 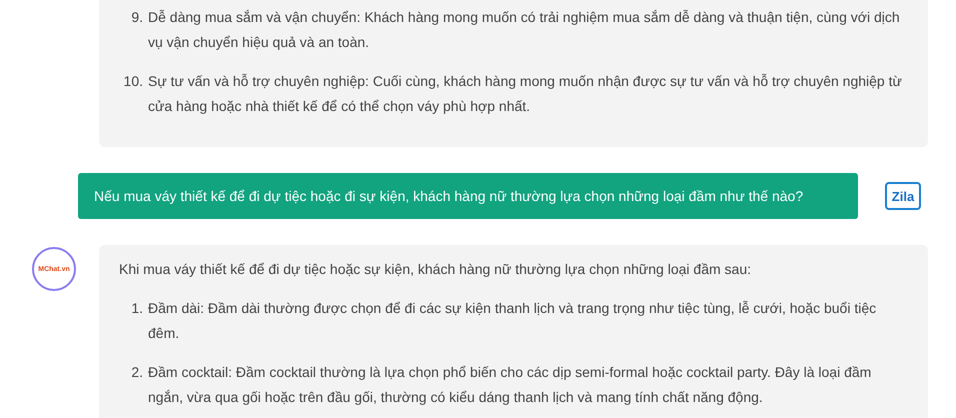 What do you see at coordinates (524, 30) in the screenshot?
I see `list-item-text: Dễ dàng mua sắm và vận chuyển: Khách hàng mong muốn có trải nghiệm mua sắm dễ dàng và thuận tiện, cùng với dịch vụ vận chuyển hiệu quả và an toàn.` at bounding box center [524, 30].